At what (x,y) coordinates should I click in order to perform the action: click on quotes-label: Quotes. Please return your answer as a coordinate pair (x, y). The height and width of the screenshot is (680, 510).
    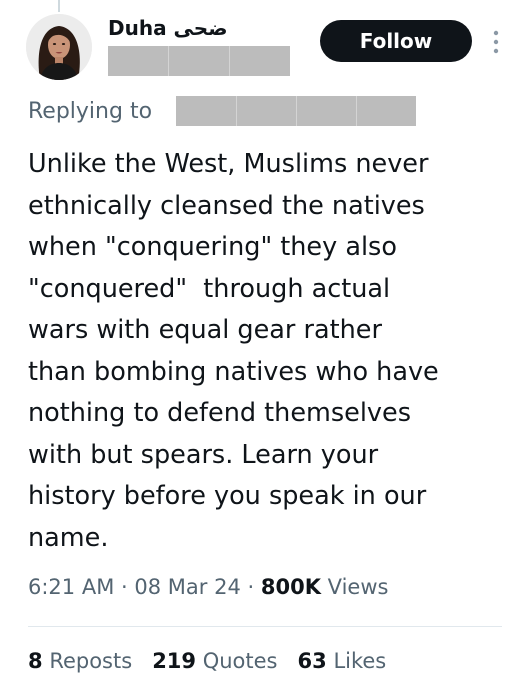
    Looking at the image, I should click on (240, 661).